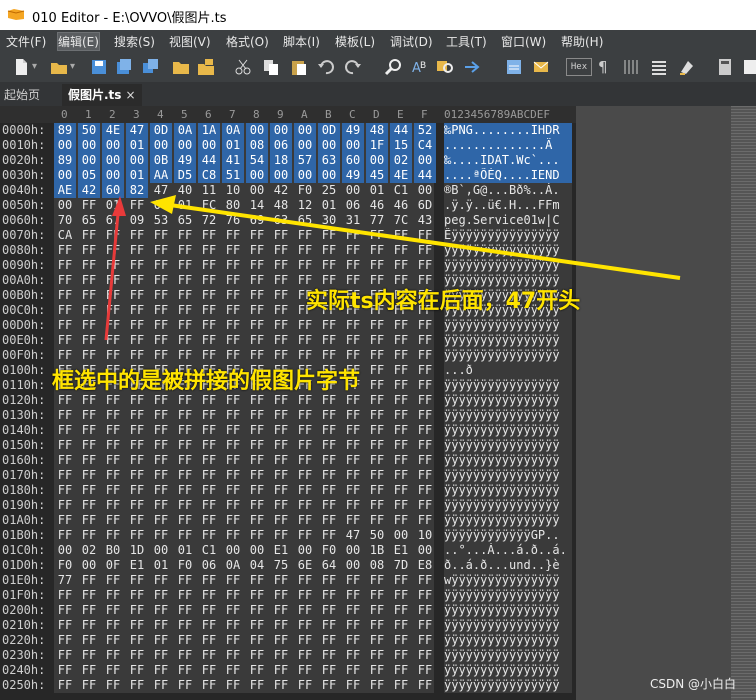 The image size is (756, 700). What do you see at coordinates (271, 67) in the screenshot?
I see `copy-icon` at bounding box center [271, 67].